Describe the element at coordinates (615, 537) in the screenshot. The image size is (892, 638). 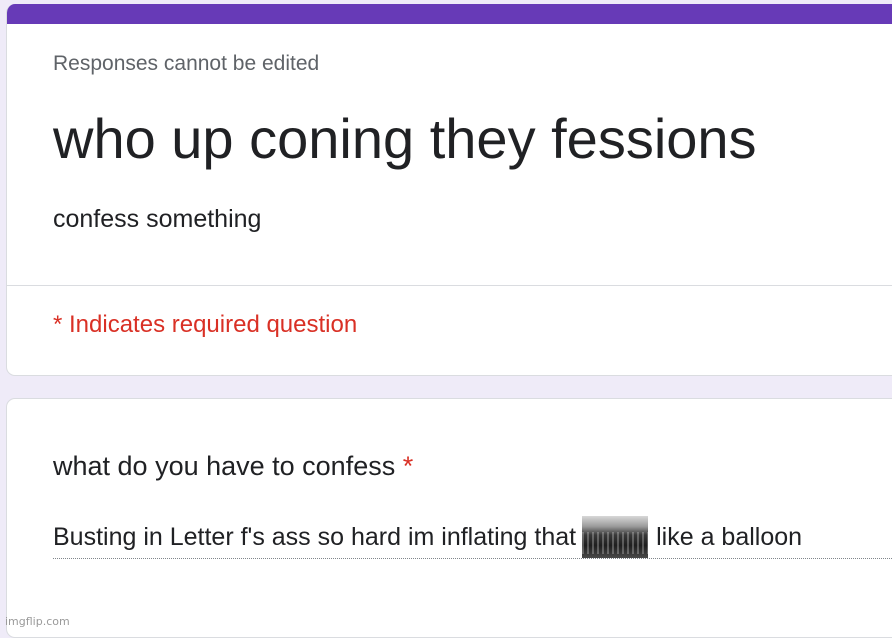
I see `inline-image` at that location.